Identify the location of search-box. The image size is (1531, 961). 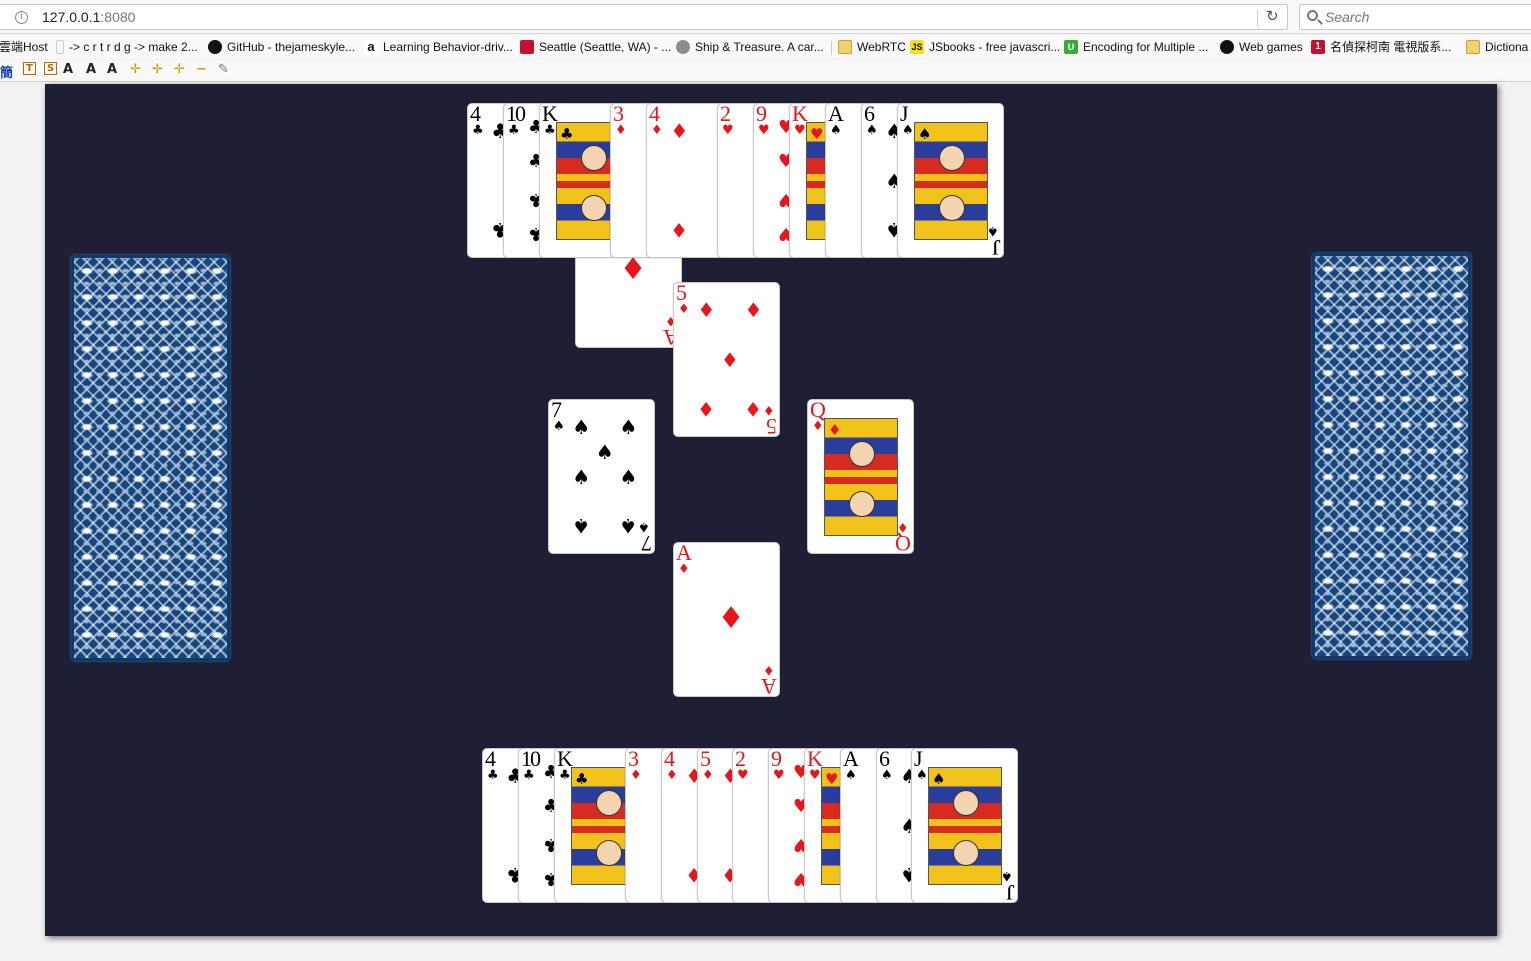
(1415, 17).